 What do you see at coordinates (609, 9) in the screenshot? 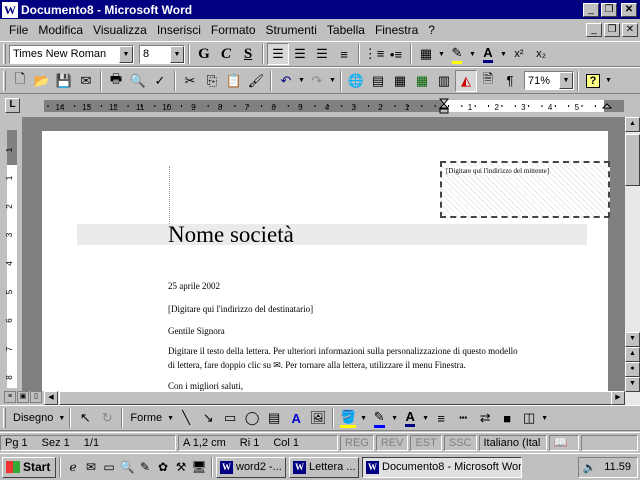
I see `restore-button: ❐` at bounding box center [609, 9].